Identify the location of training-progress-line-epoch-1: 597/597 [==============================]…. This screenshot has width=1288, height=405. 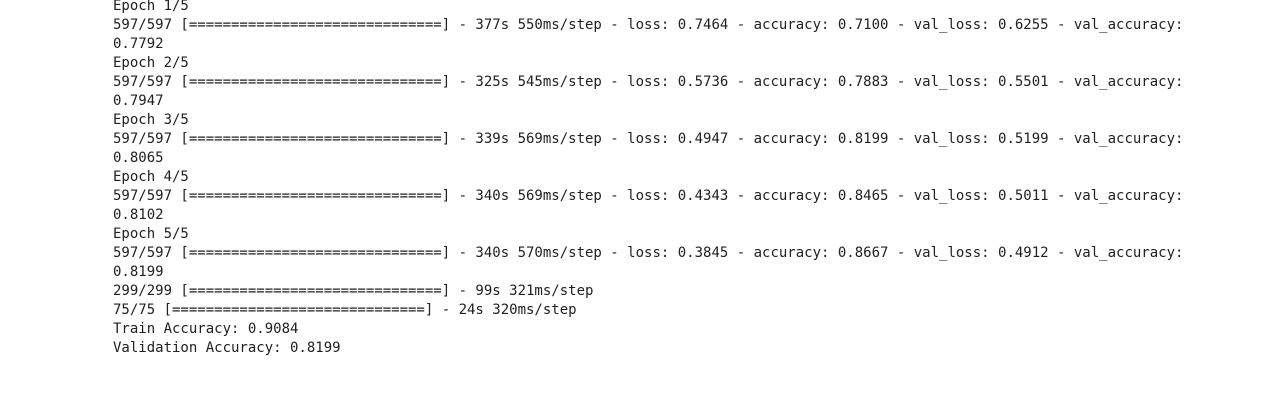
(648, 25).